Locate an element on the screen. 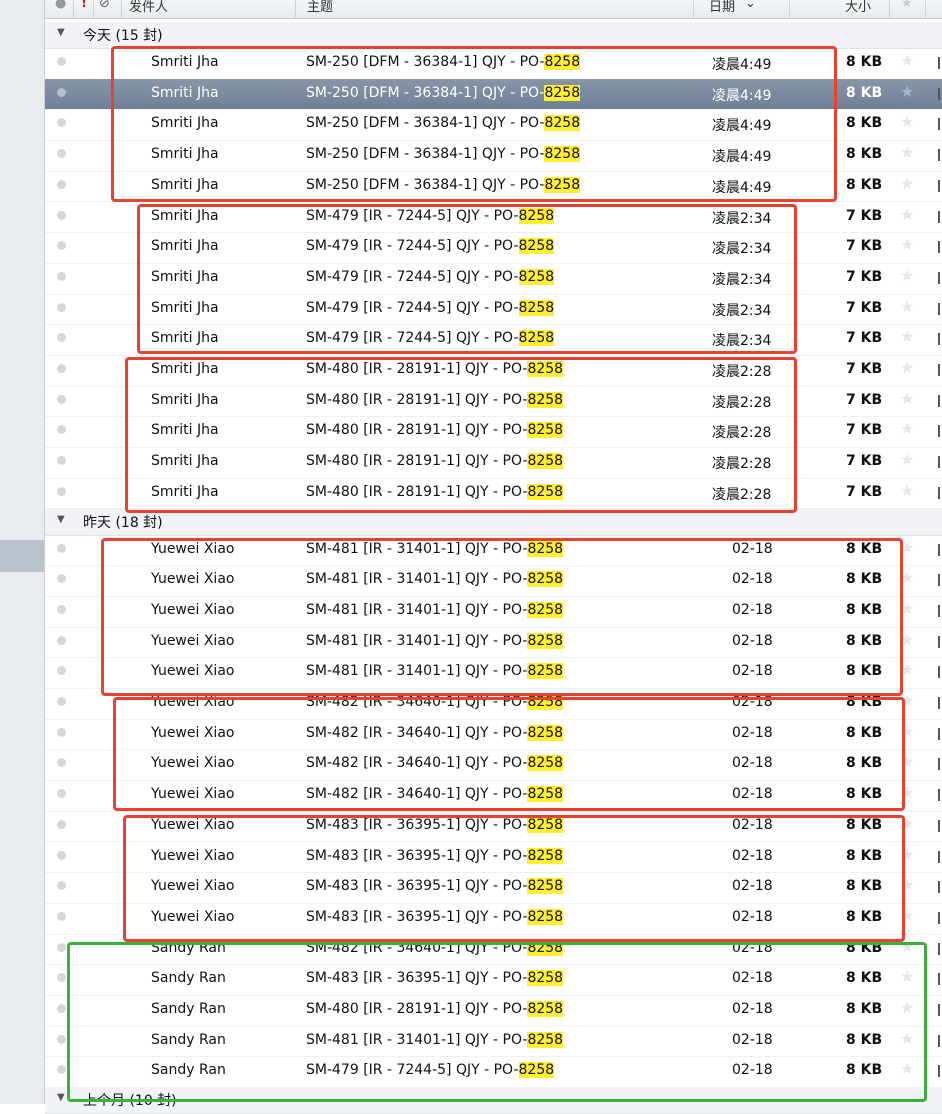 The width and height of the screenshot is (942, 1114). date-group-header: ▼ 昨天 (18 封) is located at coordinates (493, 522).